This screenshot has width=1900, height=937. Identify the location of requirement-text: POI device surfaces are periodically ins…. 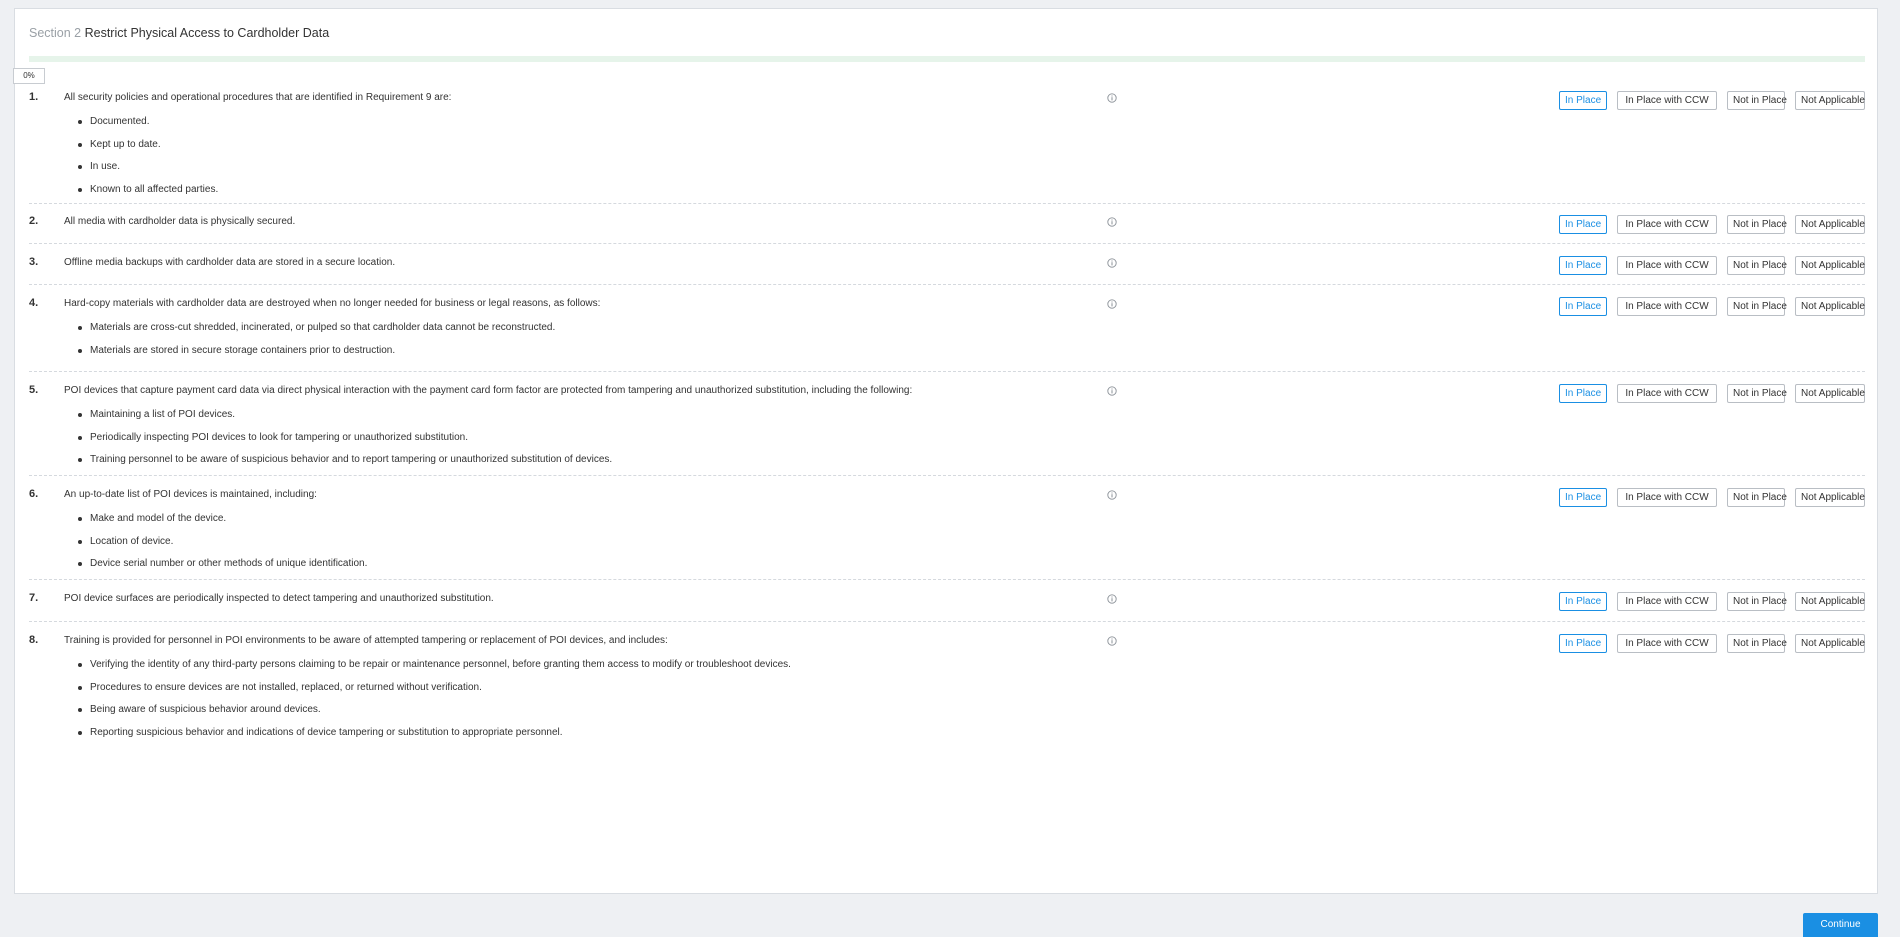
(279, 598).